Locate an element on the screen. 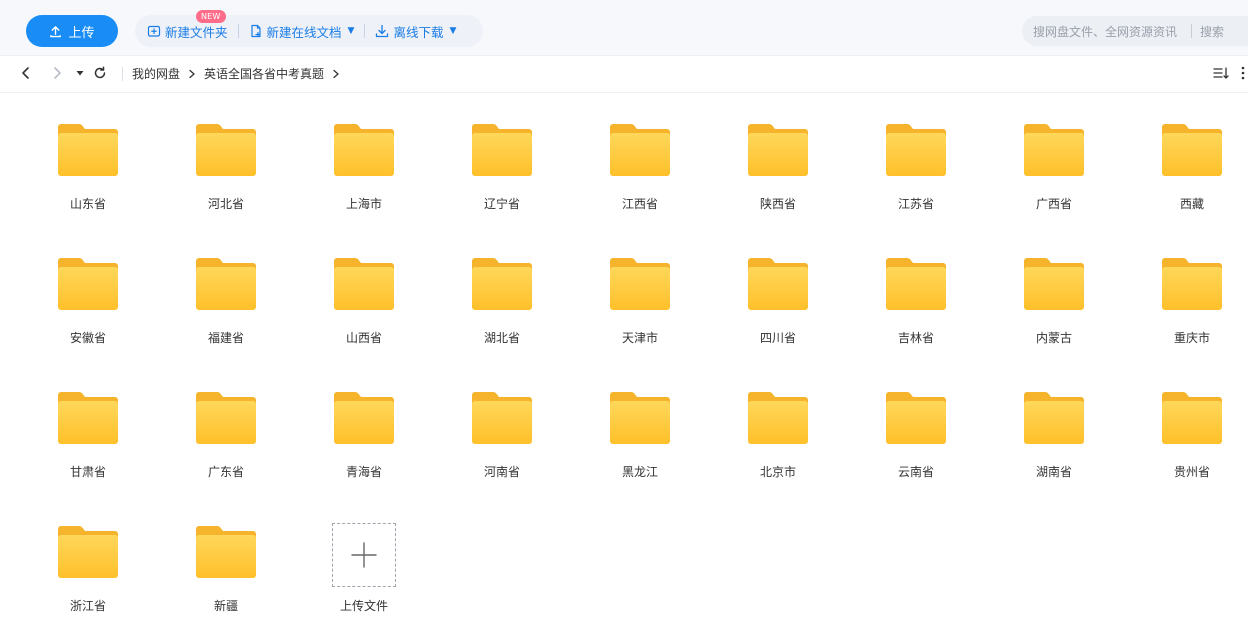 The height and width of the screenshot is (634, 1248). folder-item: 西藏 is located at coordinates (1185, 160).